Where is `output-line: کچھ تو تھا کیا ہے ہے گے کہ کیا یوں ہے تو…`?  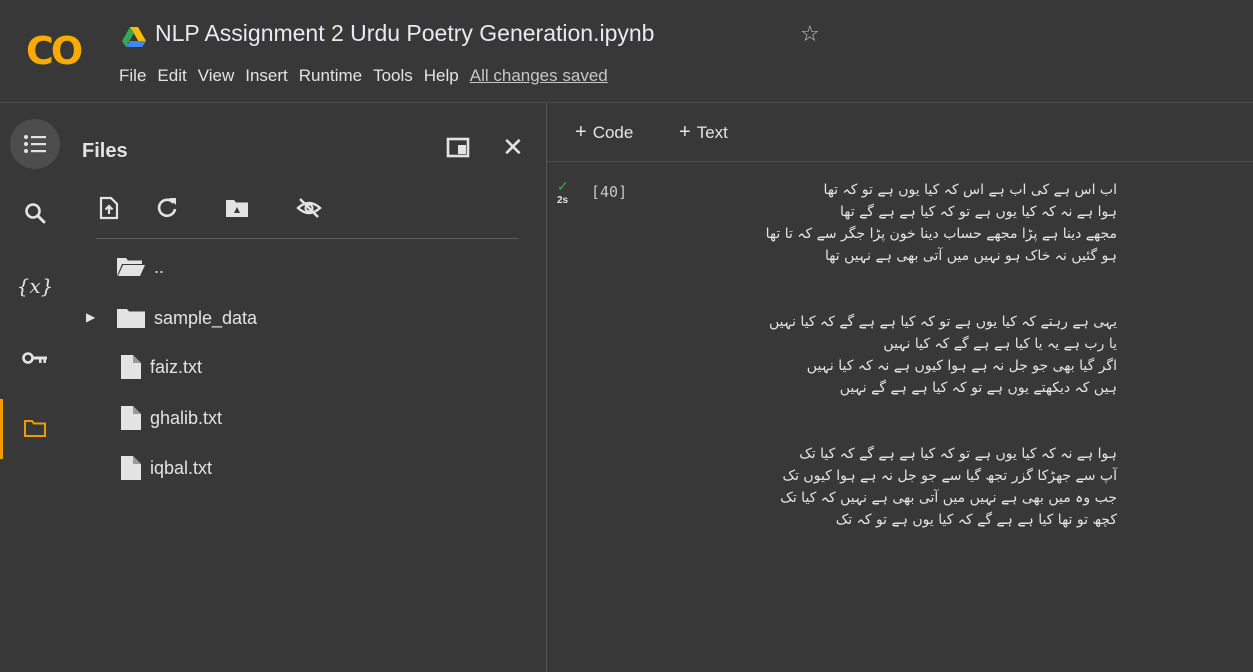 output-line: کچھ تو تھا کیا ہے ہے گے کہ کیا یوں ہے تو… is located at coordinates (976, 520).